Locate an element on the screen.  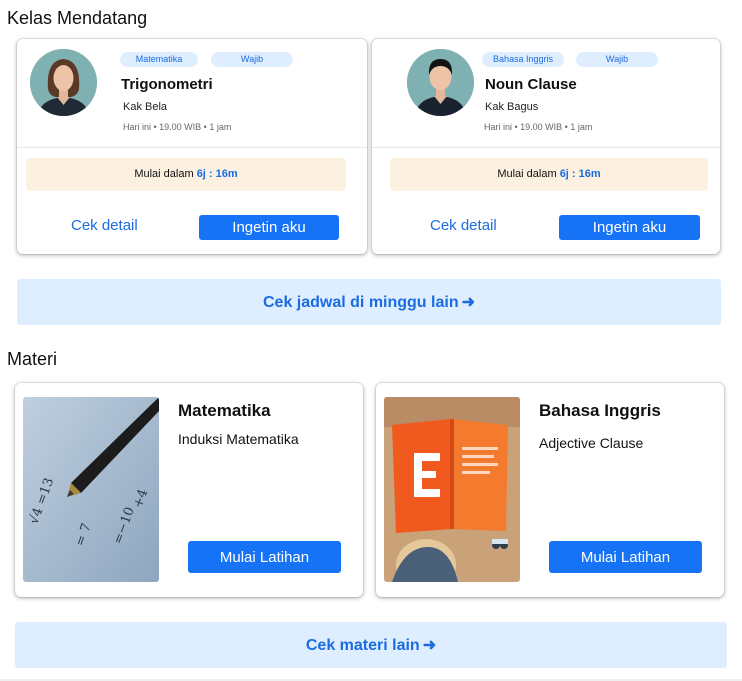
pen-math-photo: √4 =13 = 7 =−10 +4 is located at coordinates (91, 489).